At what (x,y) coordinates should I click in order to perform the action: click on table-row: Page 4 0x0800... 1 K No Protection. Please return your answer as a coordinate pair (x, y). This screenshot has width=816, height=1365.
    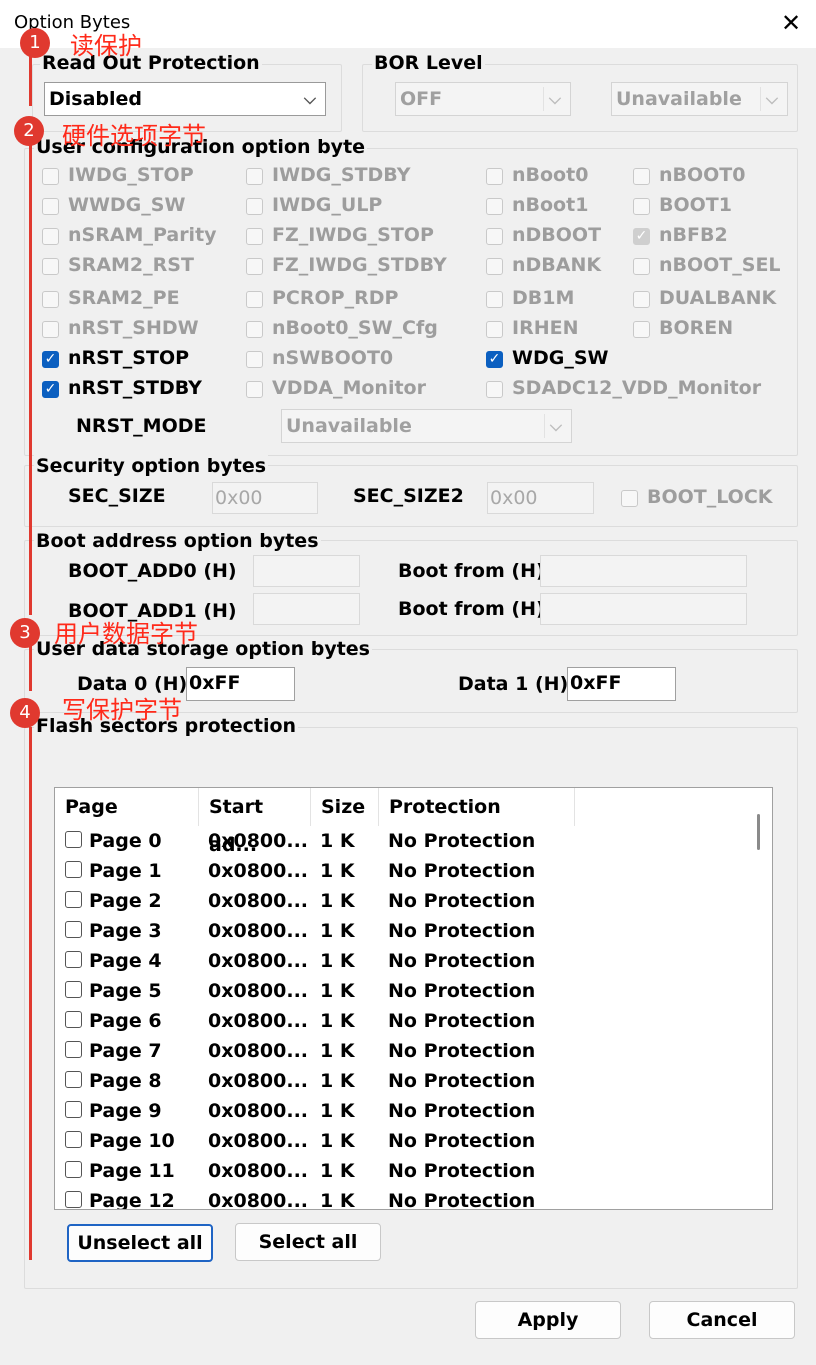
    Looking at the image, I should click on (400, 961).